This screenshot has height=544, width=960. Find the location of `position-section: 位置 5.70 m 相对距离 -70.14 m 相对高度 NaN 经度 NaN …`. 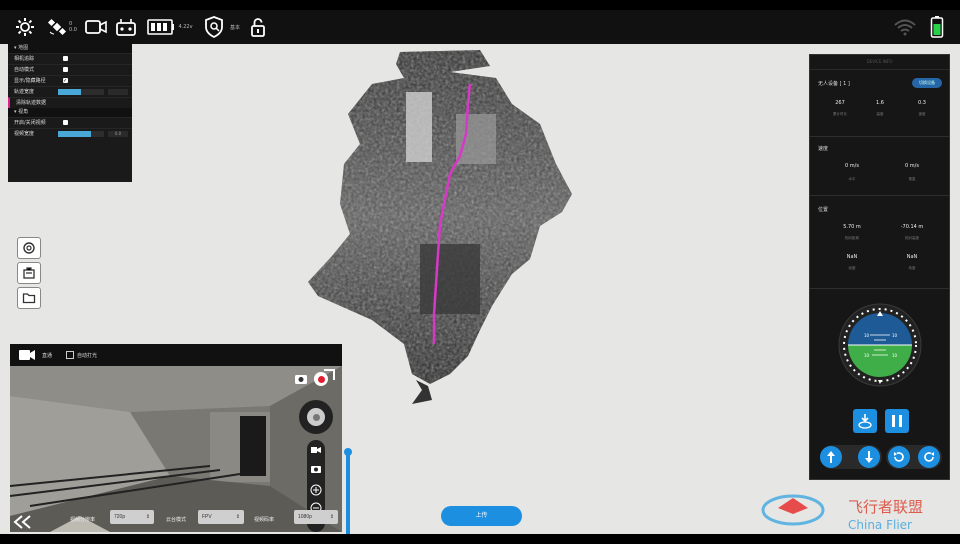

position-section: 位置 5.70 m 相对距离 -70.14 m 相对高度 NaN 经度 NaN … is located at coordinates (879, 242).